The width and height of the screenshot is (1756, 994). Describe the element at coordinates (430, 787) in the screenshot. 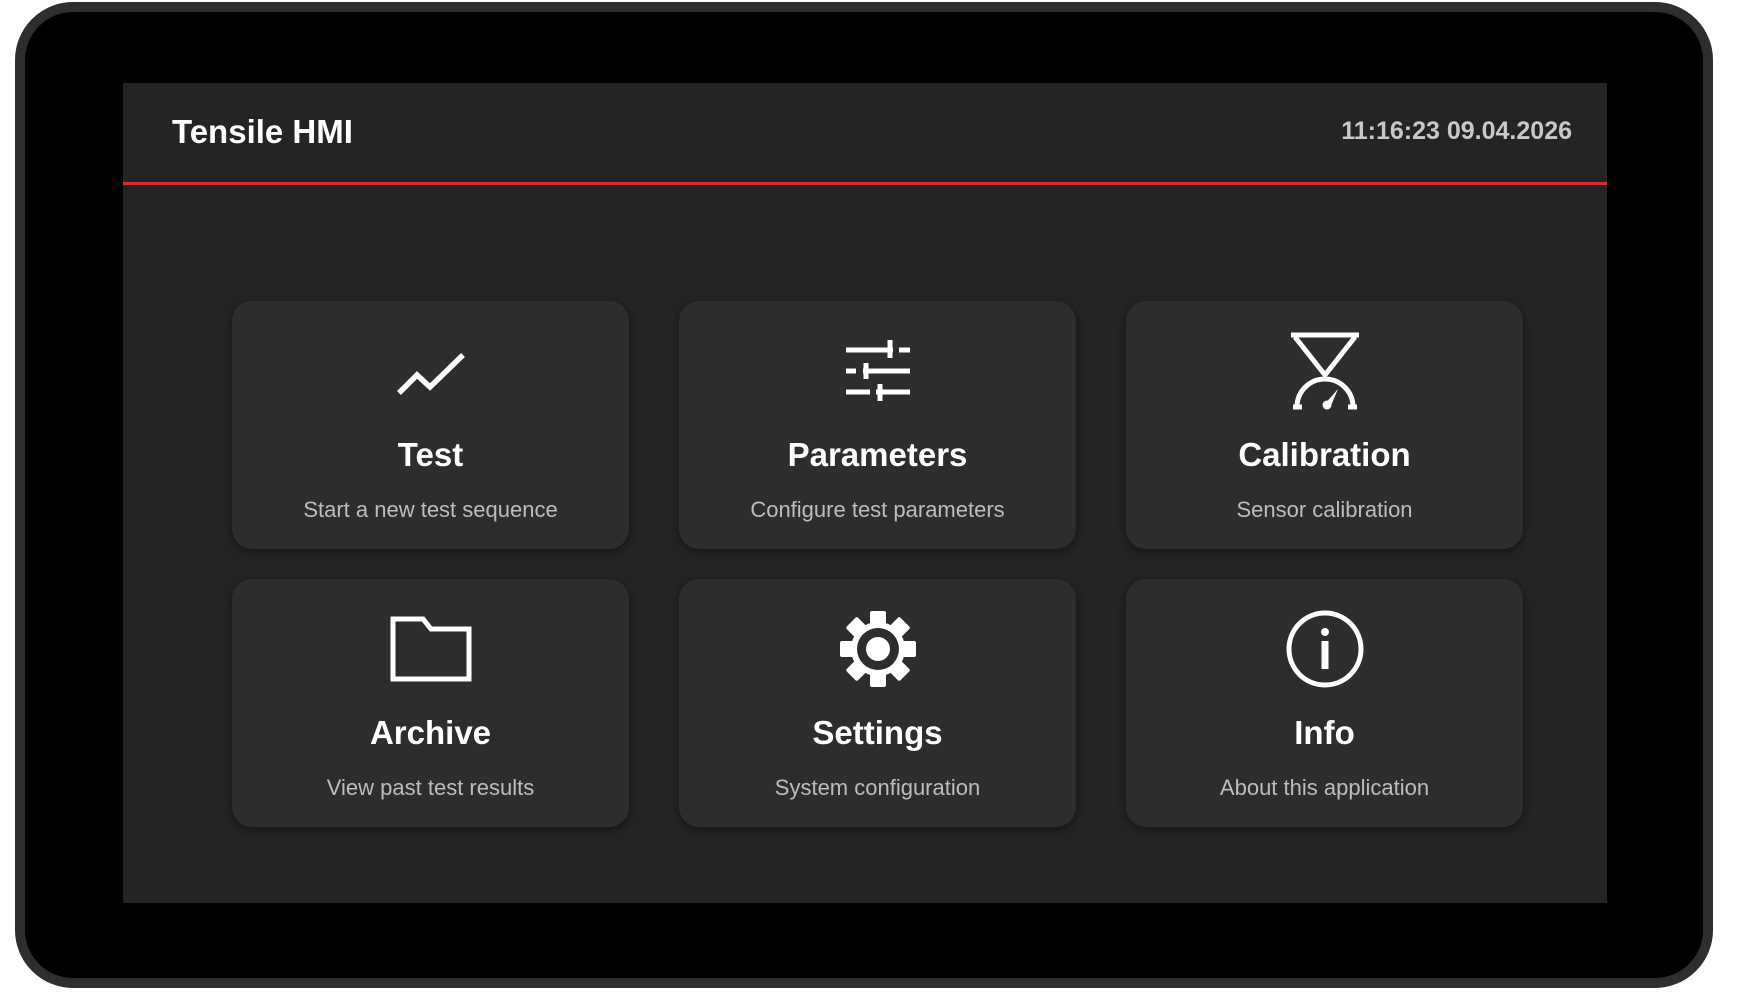

I see `tile-description: View past test results` at that location.